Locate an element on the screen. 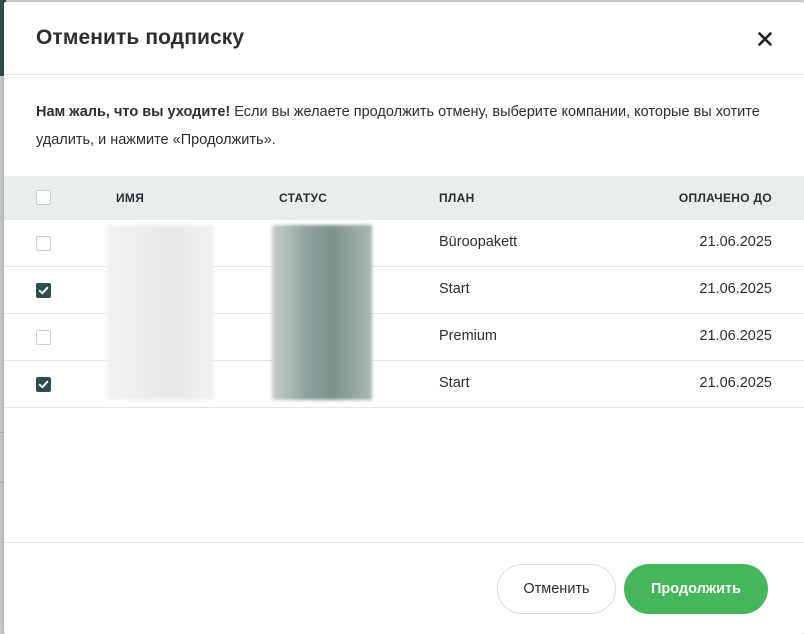 The image size is (804, 634). select-all-checkbox is located at coordinates (43, 197).